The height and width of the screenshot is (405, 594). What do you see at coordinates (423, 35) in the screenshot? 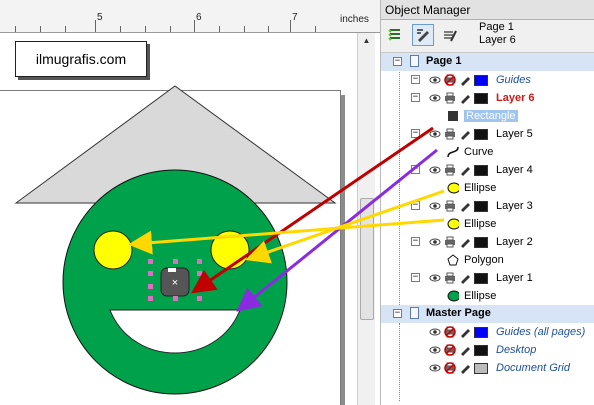
I see `edit-across-layers-icon` at bounding box center [423, 35].